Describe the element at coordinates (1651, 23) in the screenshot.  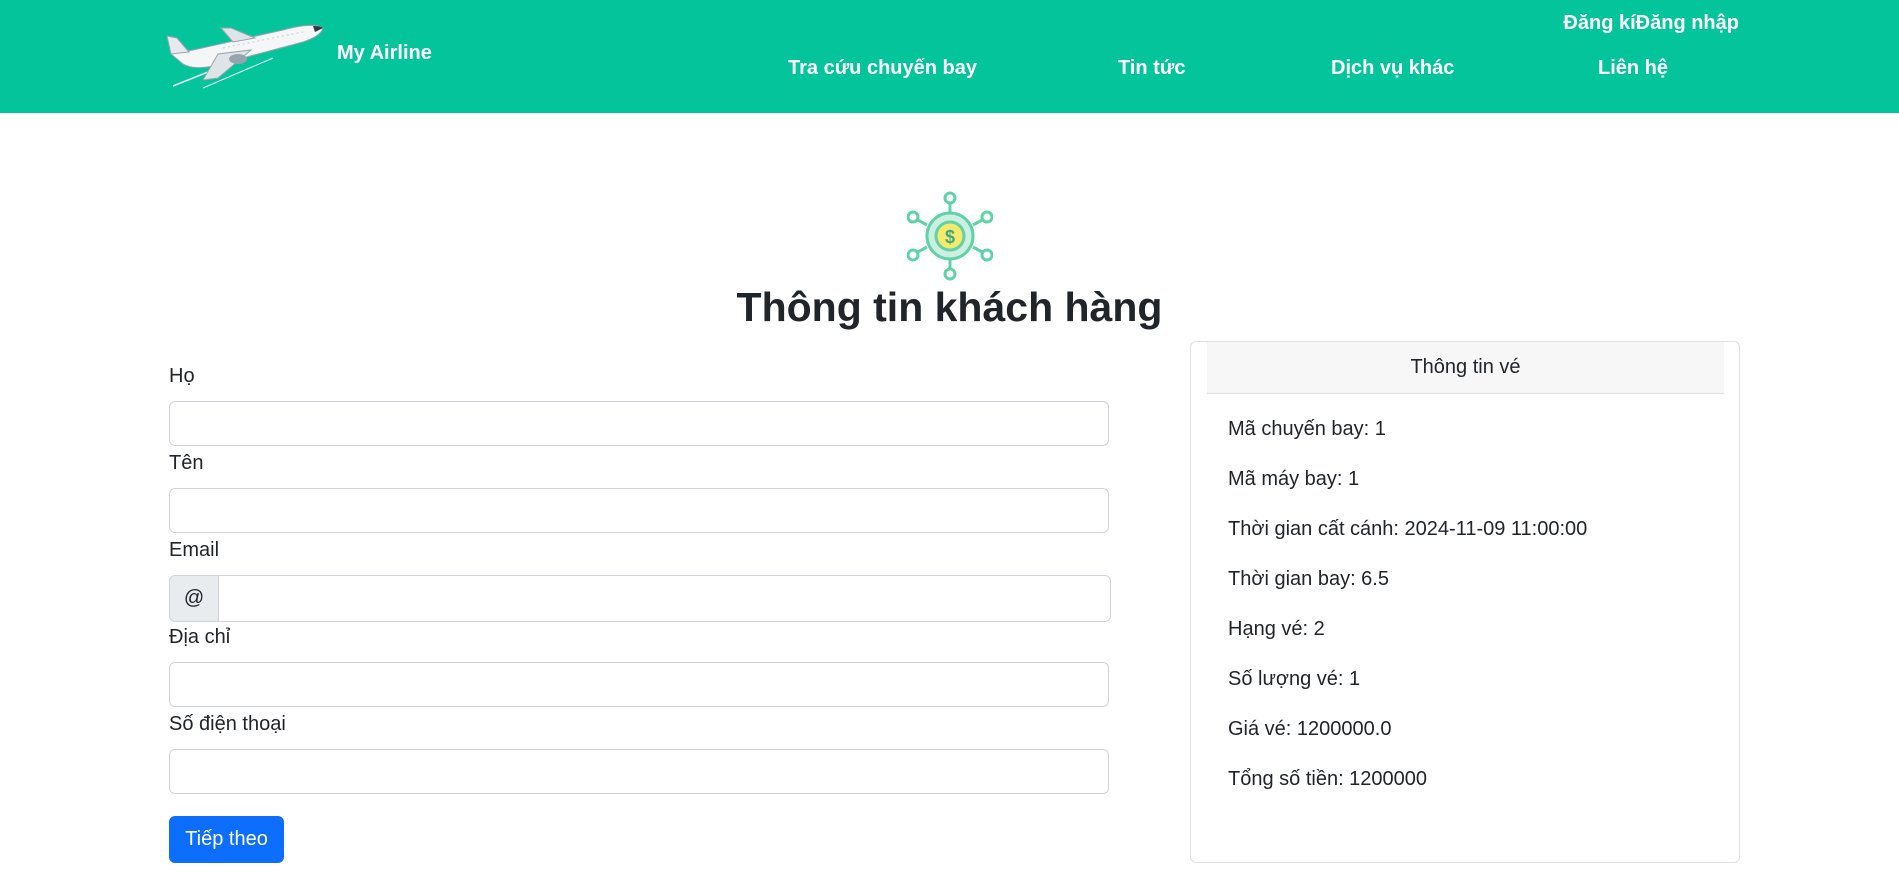
I see `auth-links: Đăng kíĐăng nhập` at that location.